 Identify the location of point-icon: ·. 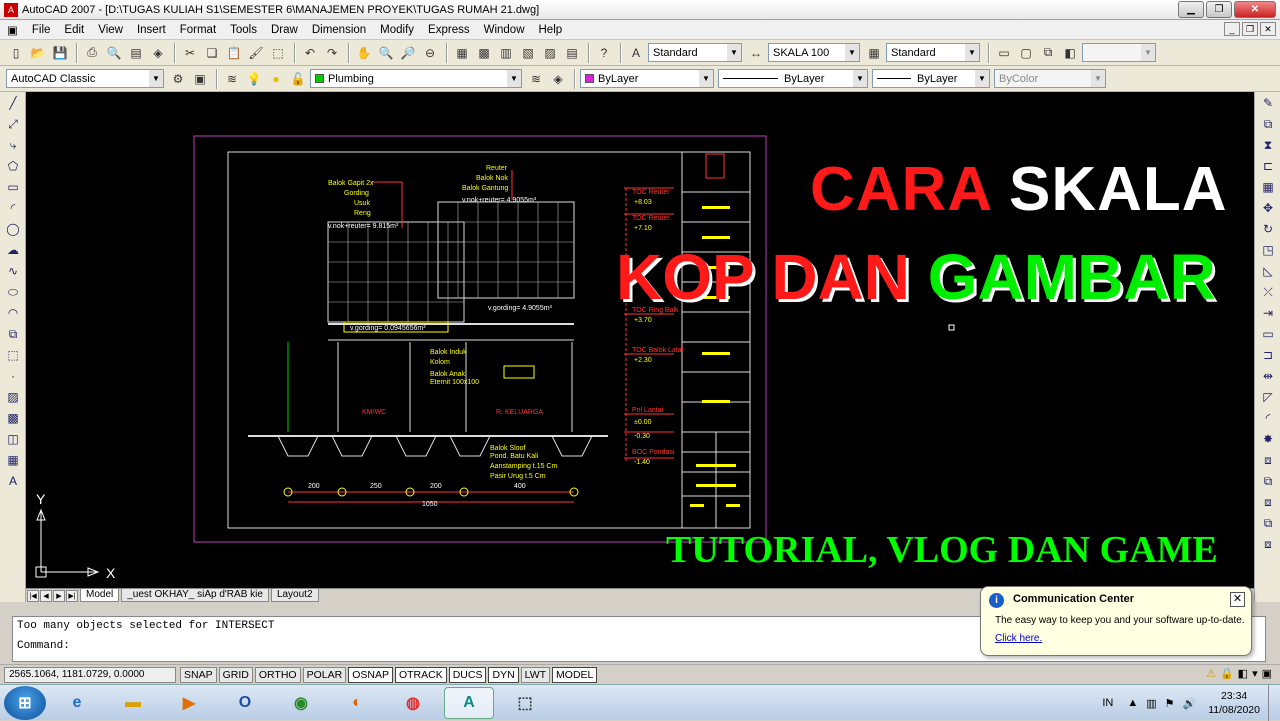
(13, 376).